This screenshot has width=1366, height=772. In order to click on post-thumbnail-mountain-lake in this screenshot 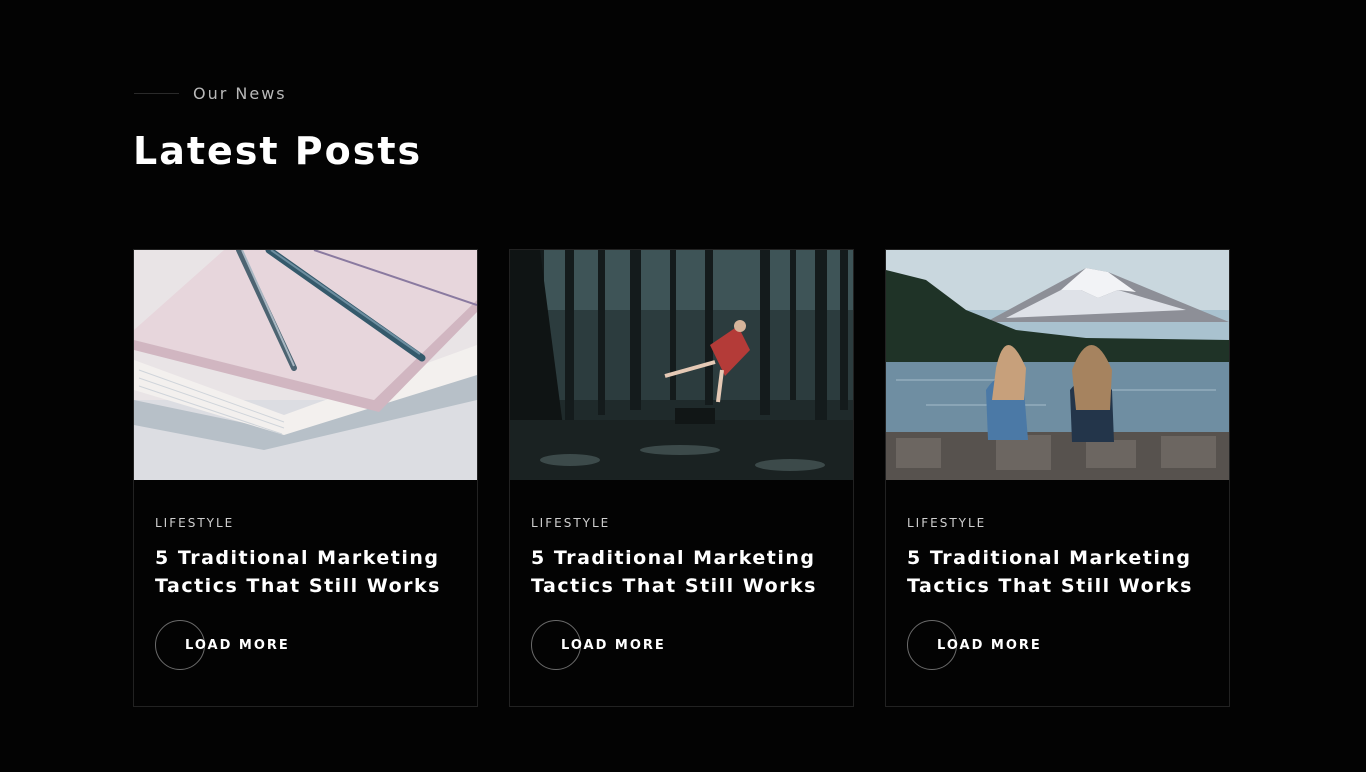, I will do `click(1057, 365)`.